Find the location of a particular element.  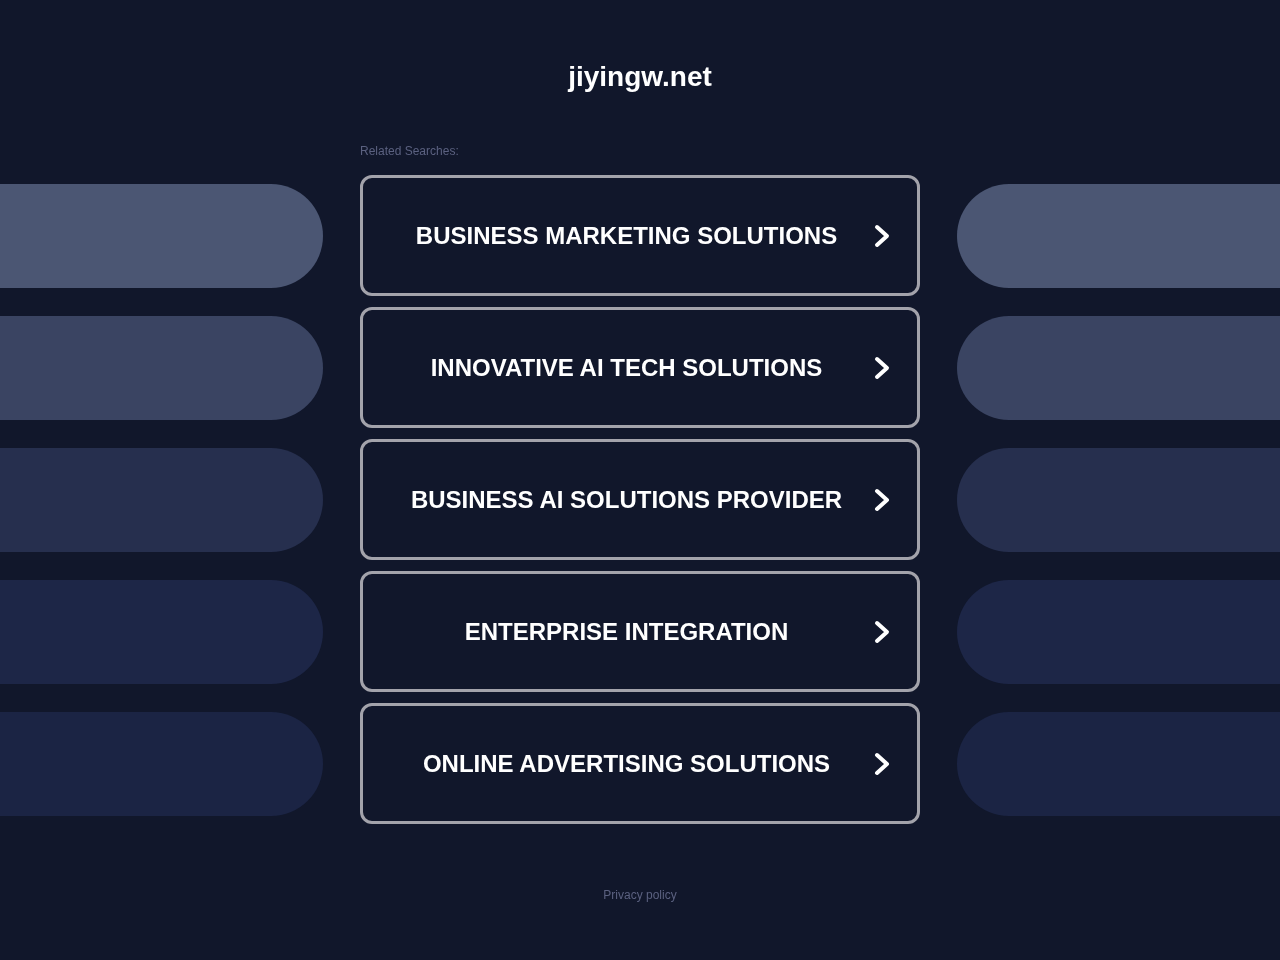

search-link: BUSINESS MARKETING SOLUTIONS is located at coordinates (640, 235).